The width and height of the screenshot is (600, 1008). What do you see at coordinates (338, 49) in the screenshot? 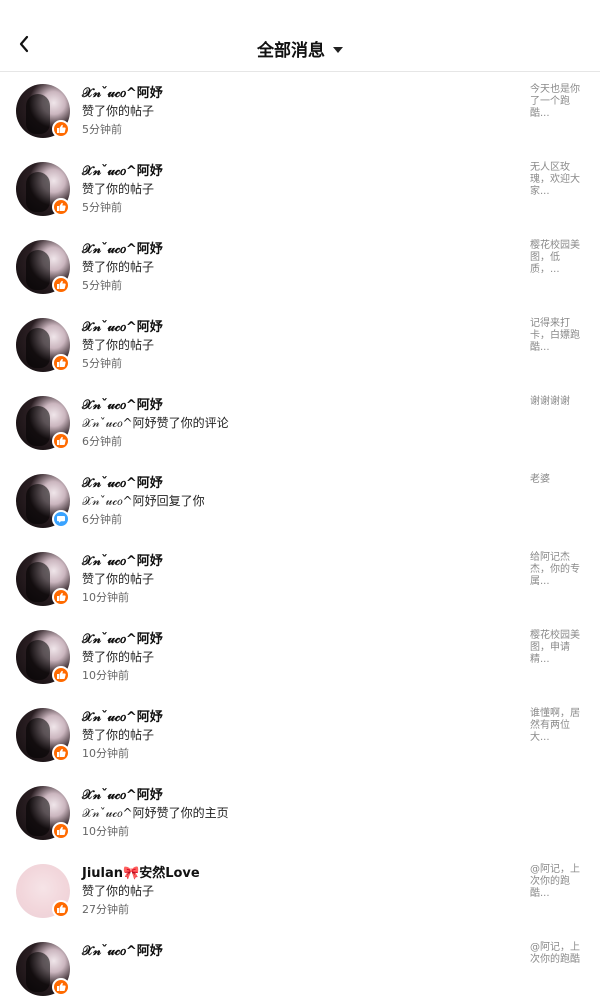
I see `caret-down-icon` at bounding box center [338, 49].